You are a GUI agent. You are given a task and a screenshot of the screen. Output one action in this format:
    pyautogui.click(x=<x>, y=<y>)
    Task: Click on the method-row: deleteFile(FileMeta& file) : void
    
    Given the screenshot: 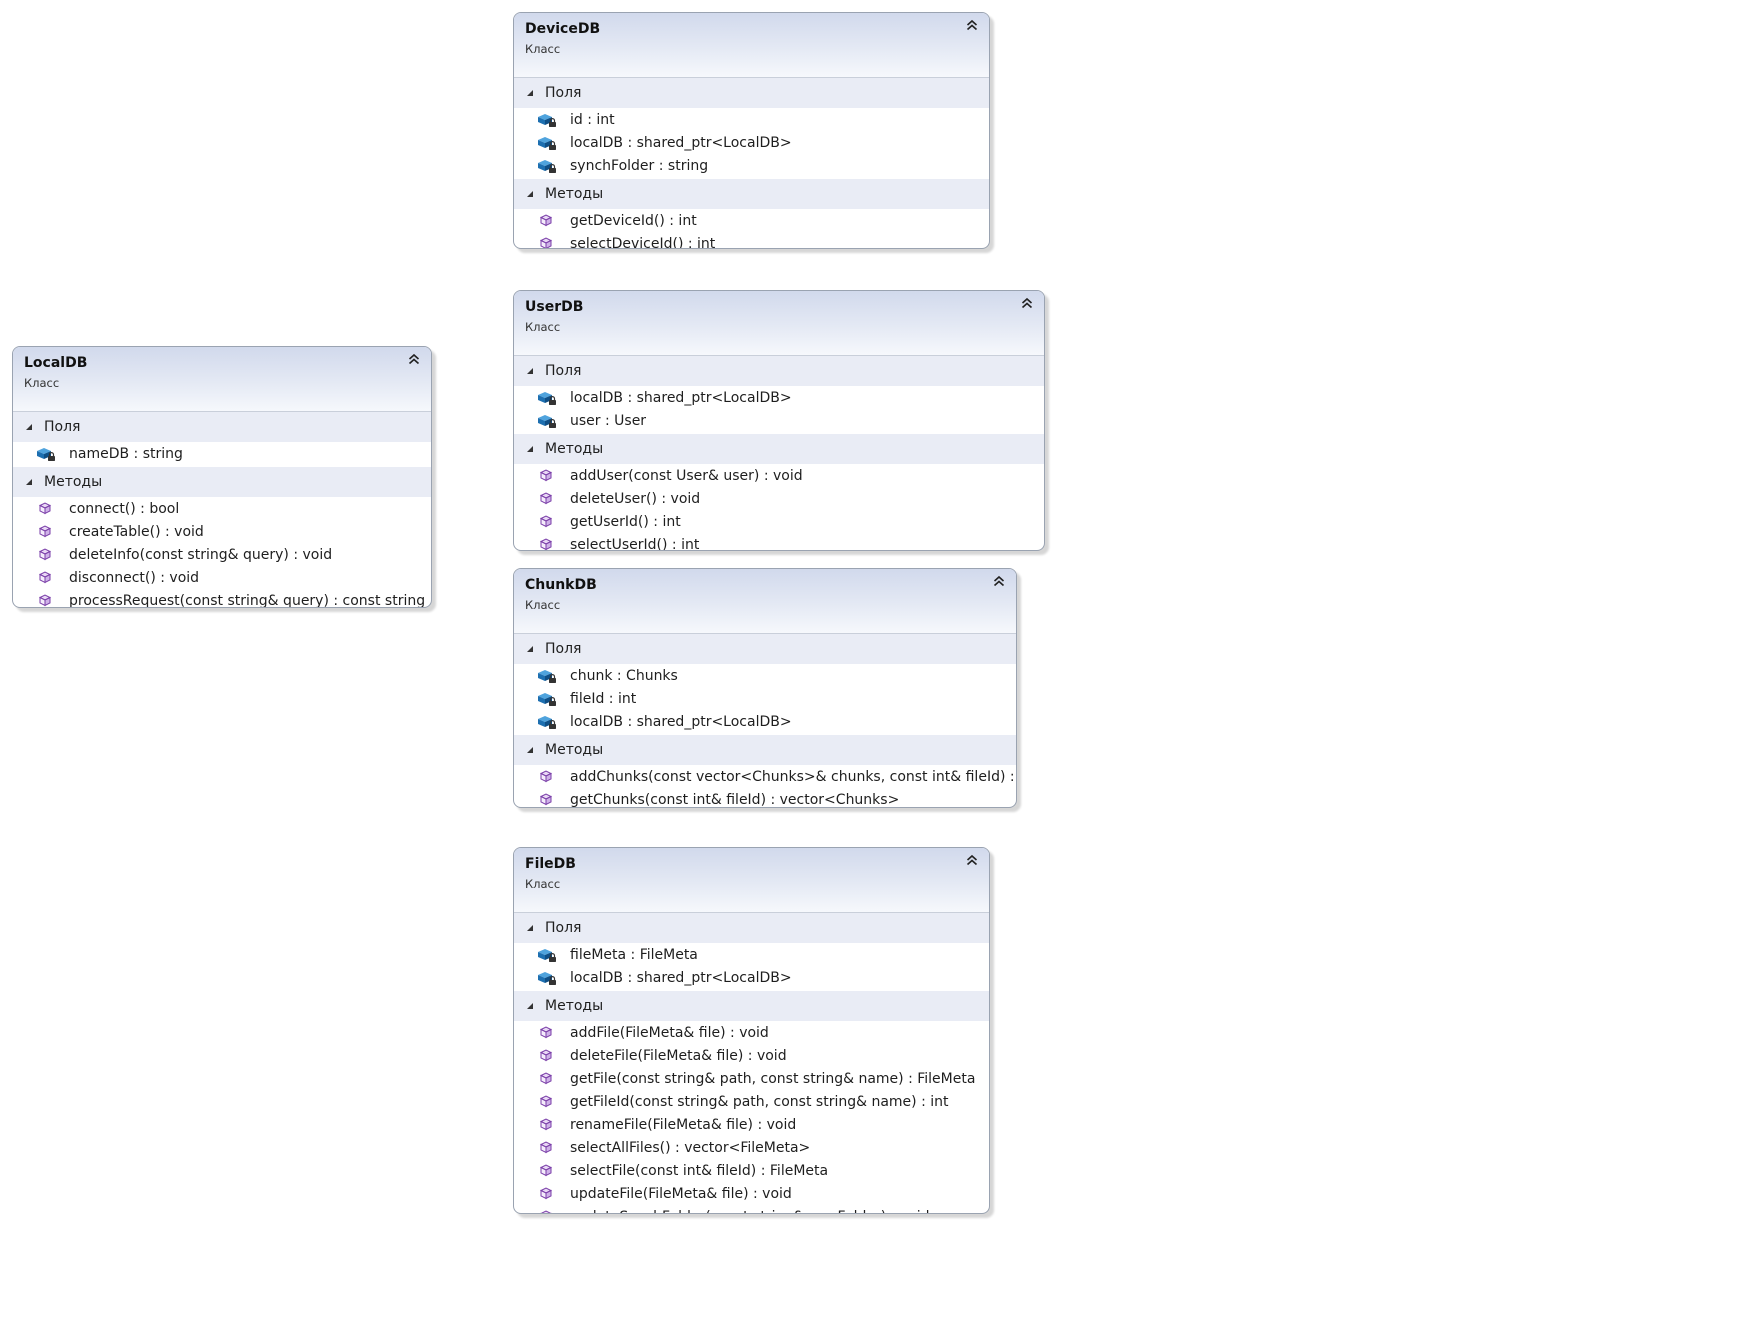 What is the action you would take?
    pyautogui.click(x=751, y=1056)
    